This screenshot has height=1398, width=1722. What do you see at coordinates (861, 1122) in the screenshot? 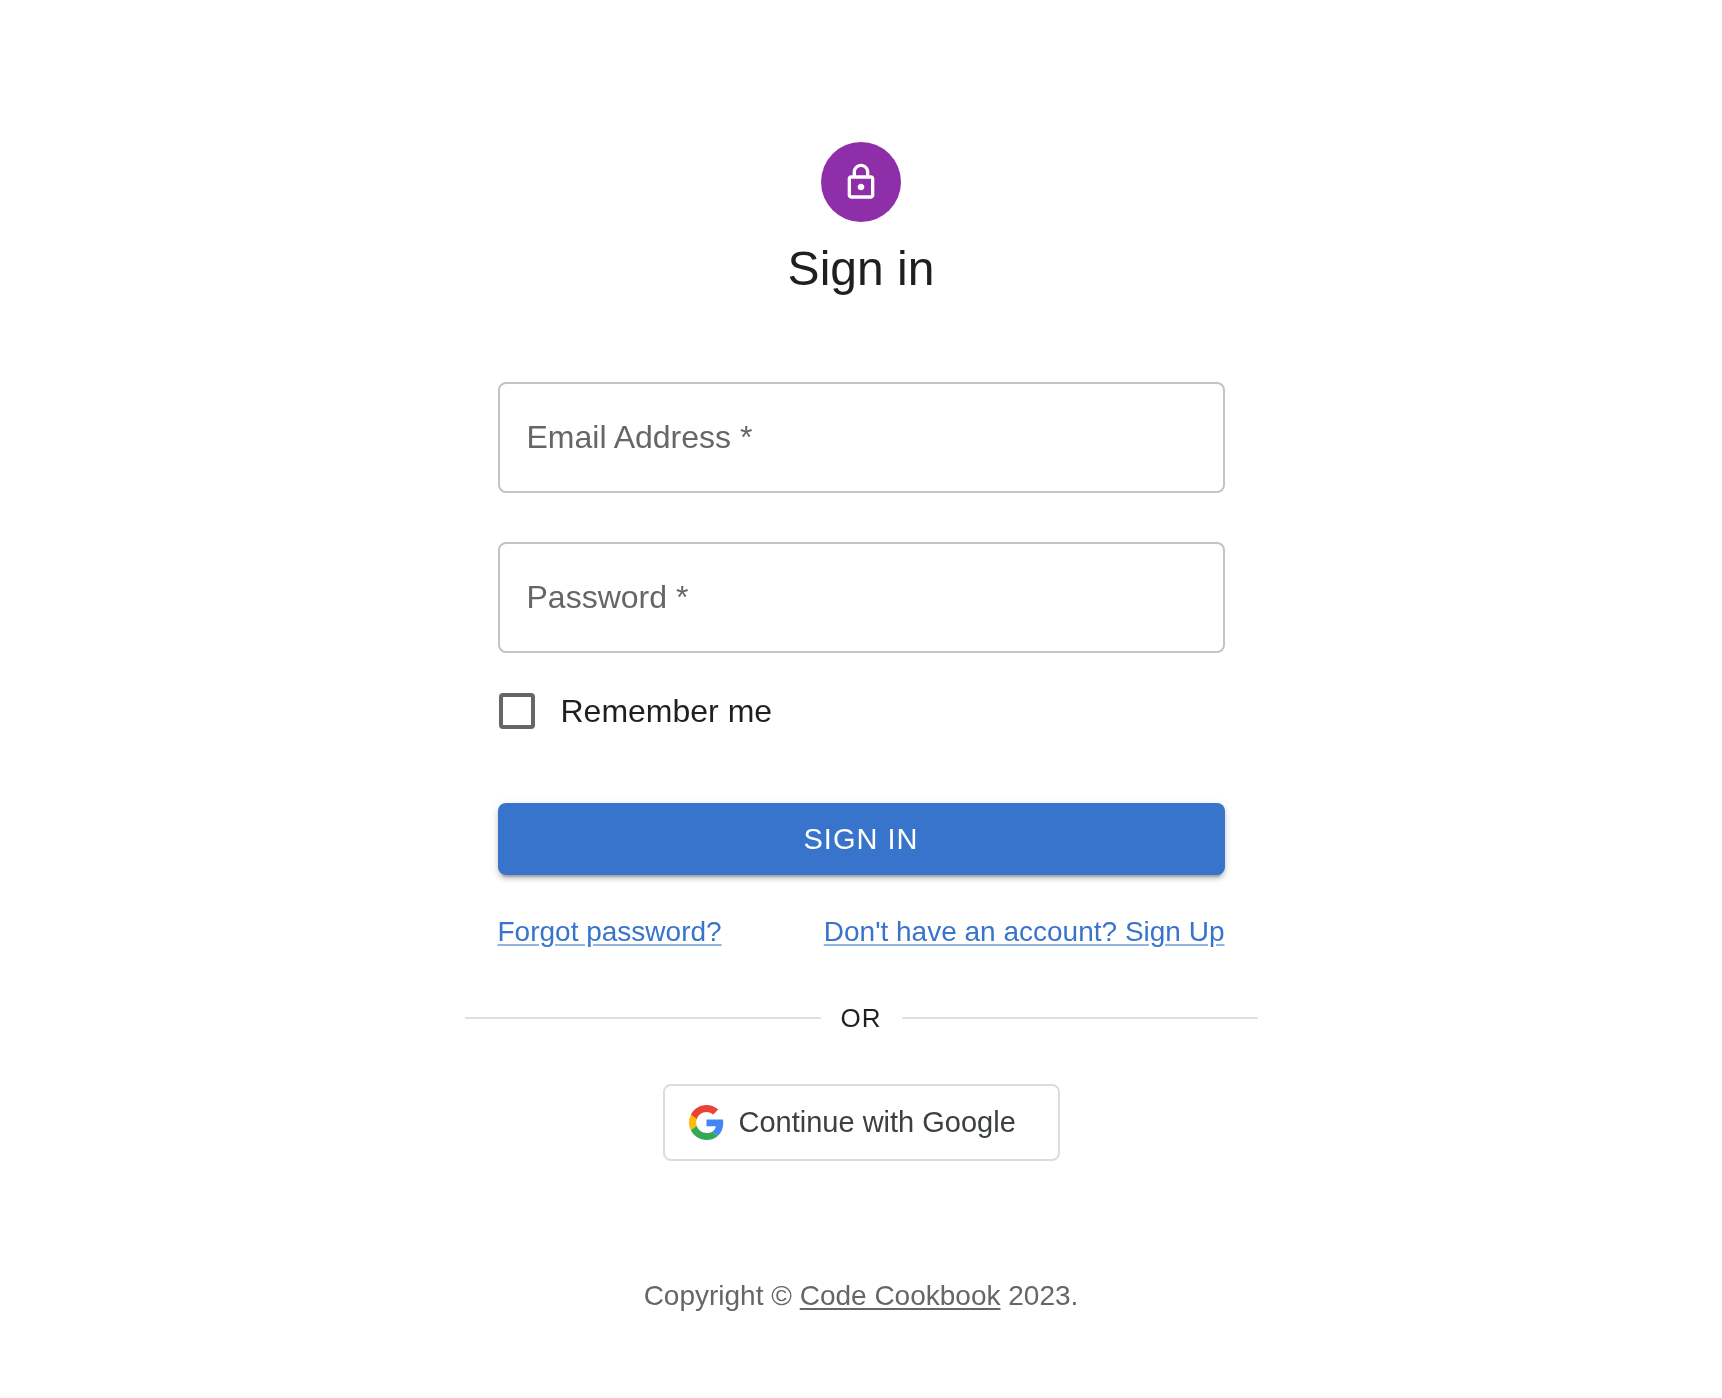
I see `google-sign-in-button: Continue with Google` at bounding box center [861, 1122].